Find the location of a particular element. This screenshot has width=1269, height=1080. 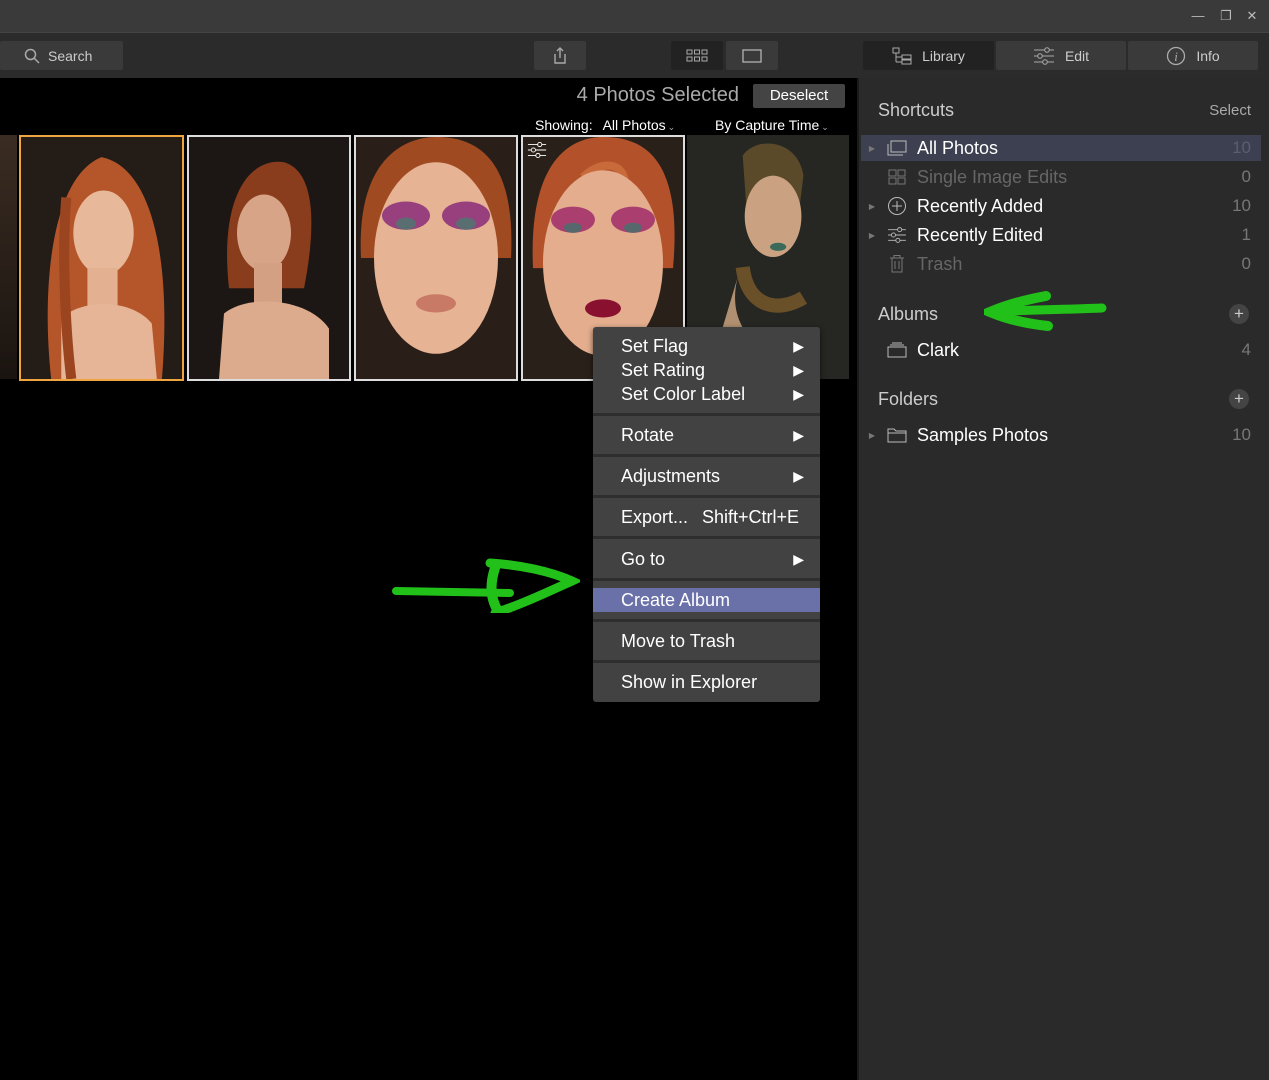

single-view-button is located at coordinates (752, 55).